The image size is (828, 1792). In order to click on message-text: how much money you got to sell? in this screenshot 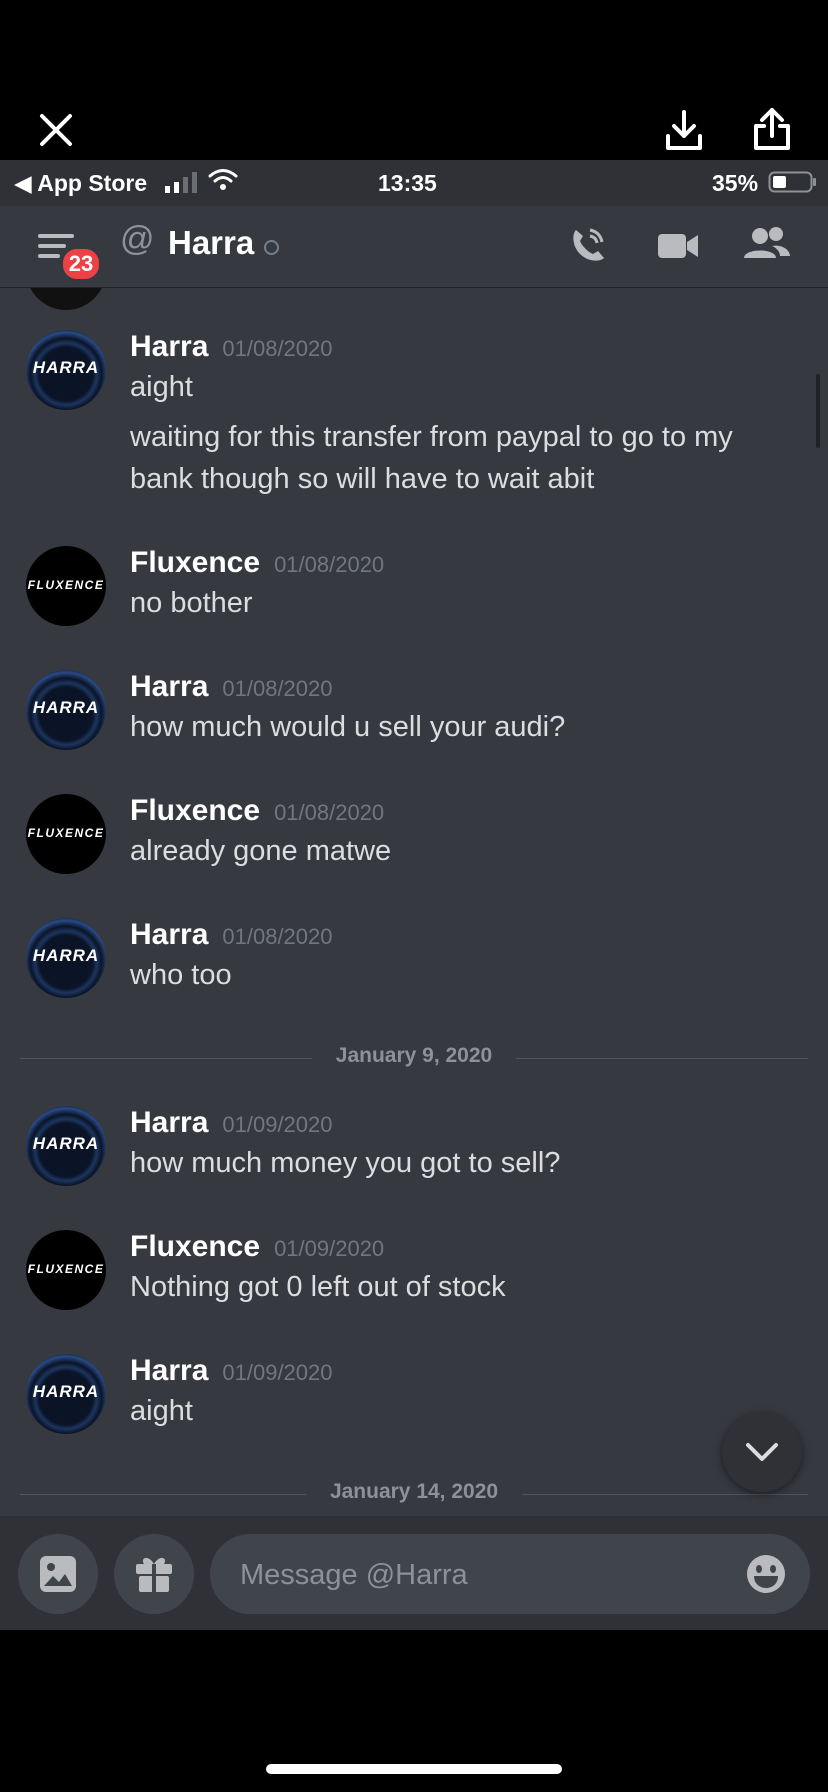, I will do `click(345, 1163)`.